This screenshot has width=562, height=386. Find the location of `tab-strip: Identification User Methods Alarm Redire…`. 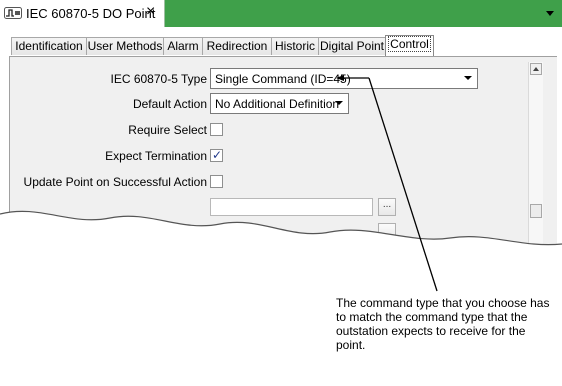

tab-strip: Identification User Methods Alarm Redire… is located at coordinates (281, 41).